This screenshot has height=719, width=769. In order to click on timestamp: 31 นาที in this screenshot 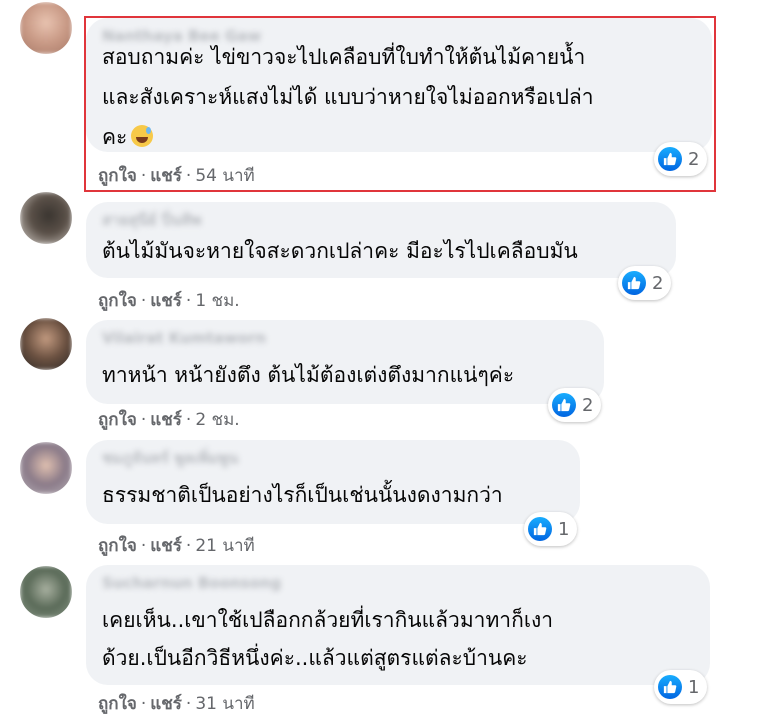, I will do `click(224, 704)`.